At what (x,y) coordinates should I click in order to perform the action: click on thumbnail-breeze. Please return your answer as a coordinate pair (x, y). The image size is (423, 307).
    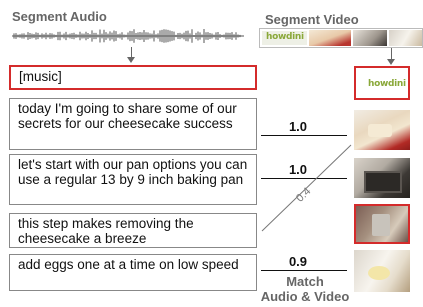
    Looking at the image, I should click on (382, 224).